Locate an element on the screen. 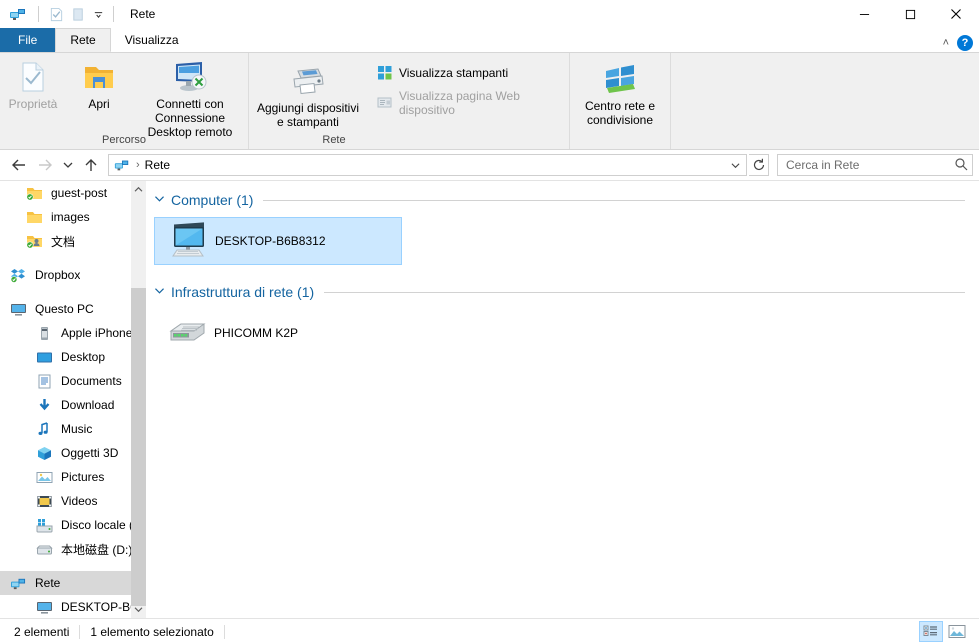  refresh-icon is located at coordinates (759, 165).